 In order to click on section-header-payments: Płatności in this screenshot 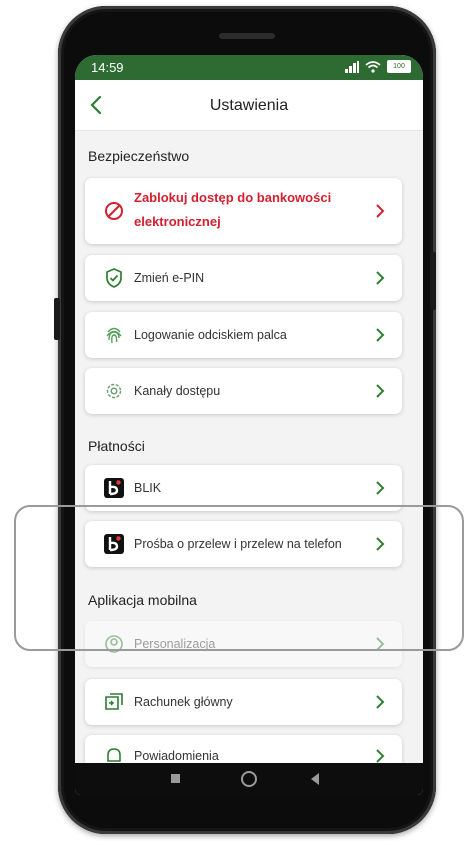, I will do `click(116, 446)`.